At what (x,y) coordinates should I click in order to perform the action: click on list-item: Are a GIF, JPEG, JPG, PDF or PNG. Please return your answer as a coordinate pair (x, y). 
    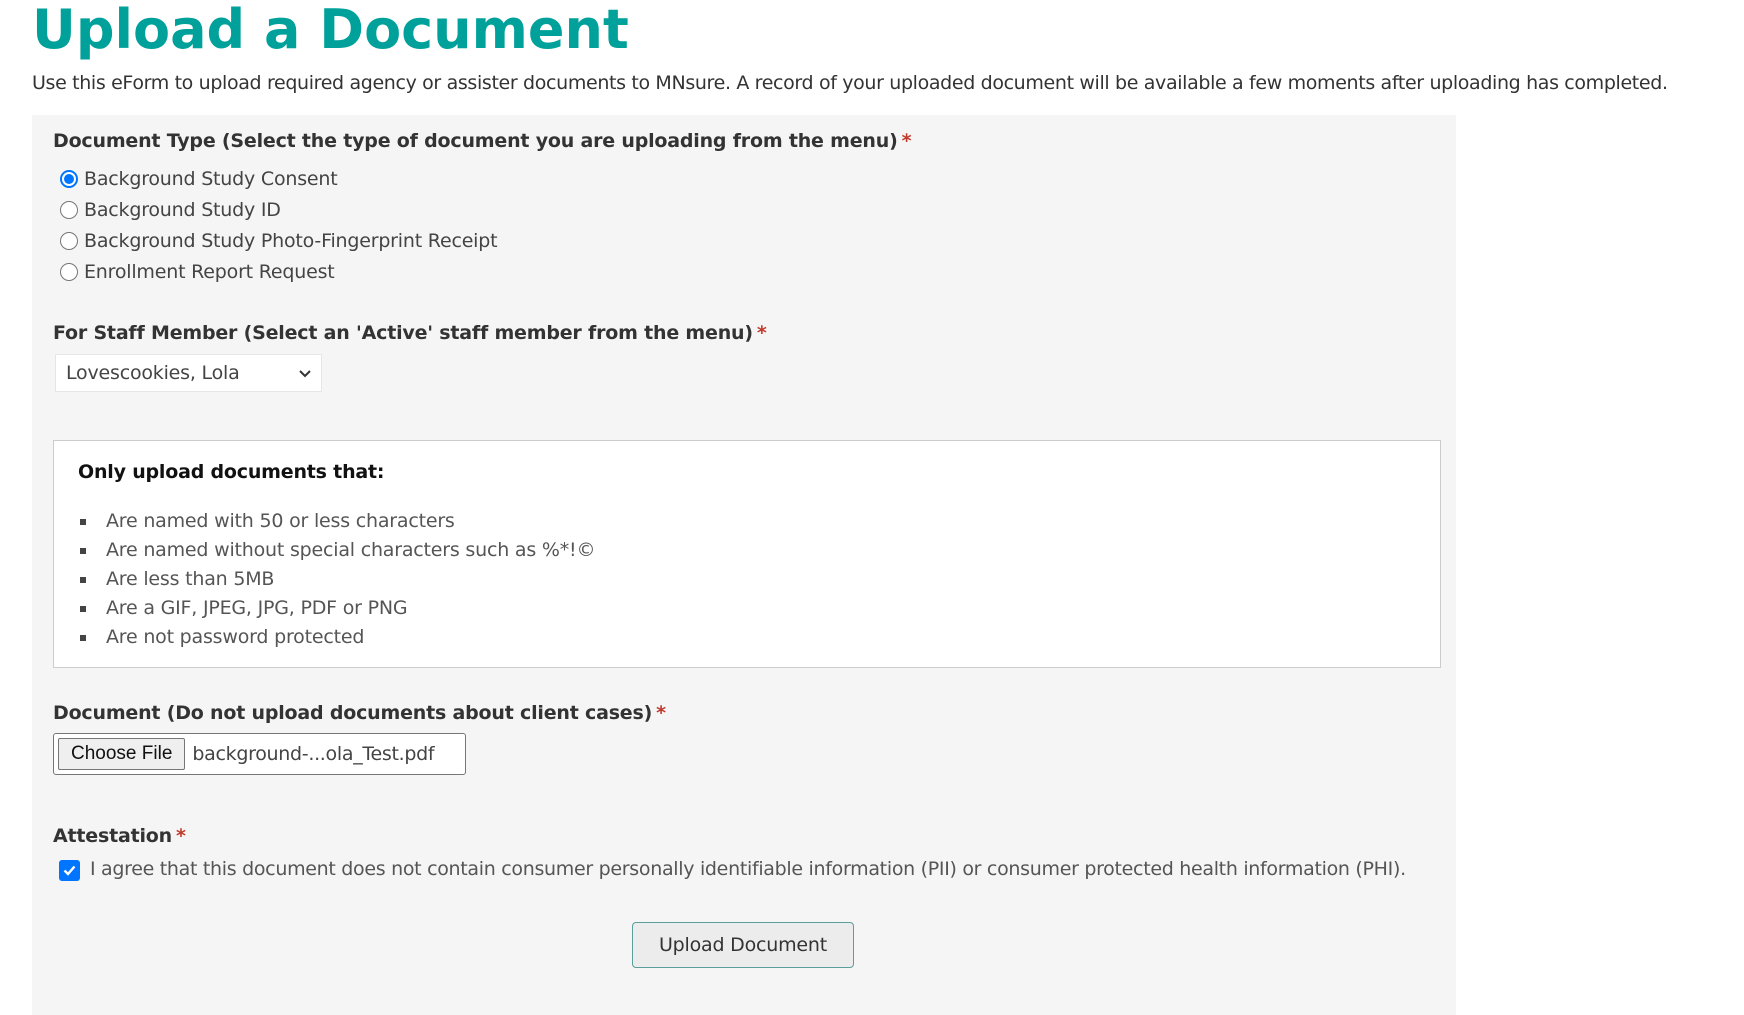
    Looking at the image, I should click on (336, 608).